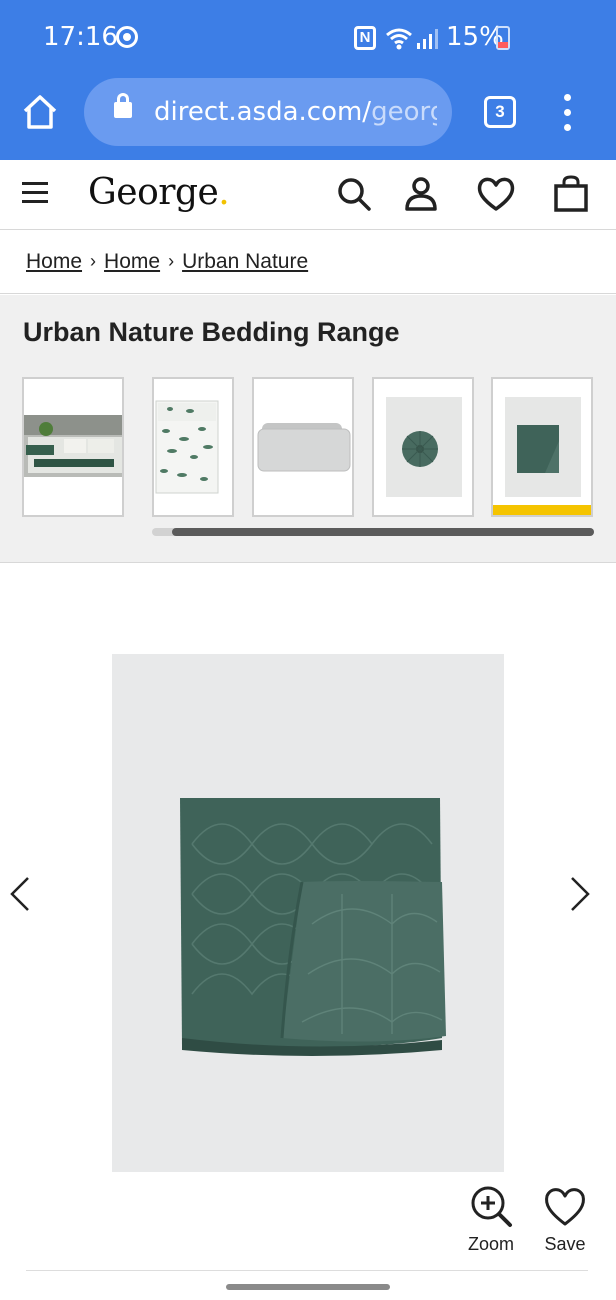 The height and width of the screenshot is (1300, 616). What do you see at coordinates (295, 112) in the screenshot?
I see `url-text: direct.asda.com/george` at bounding box center [295, 112].